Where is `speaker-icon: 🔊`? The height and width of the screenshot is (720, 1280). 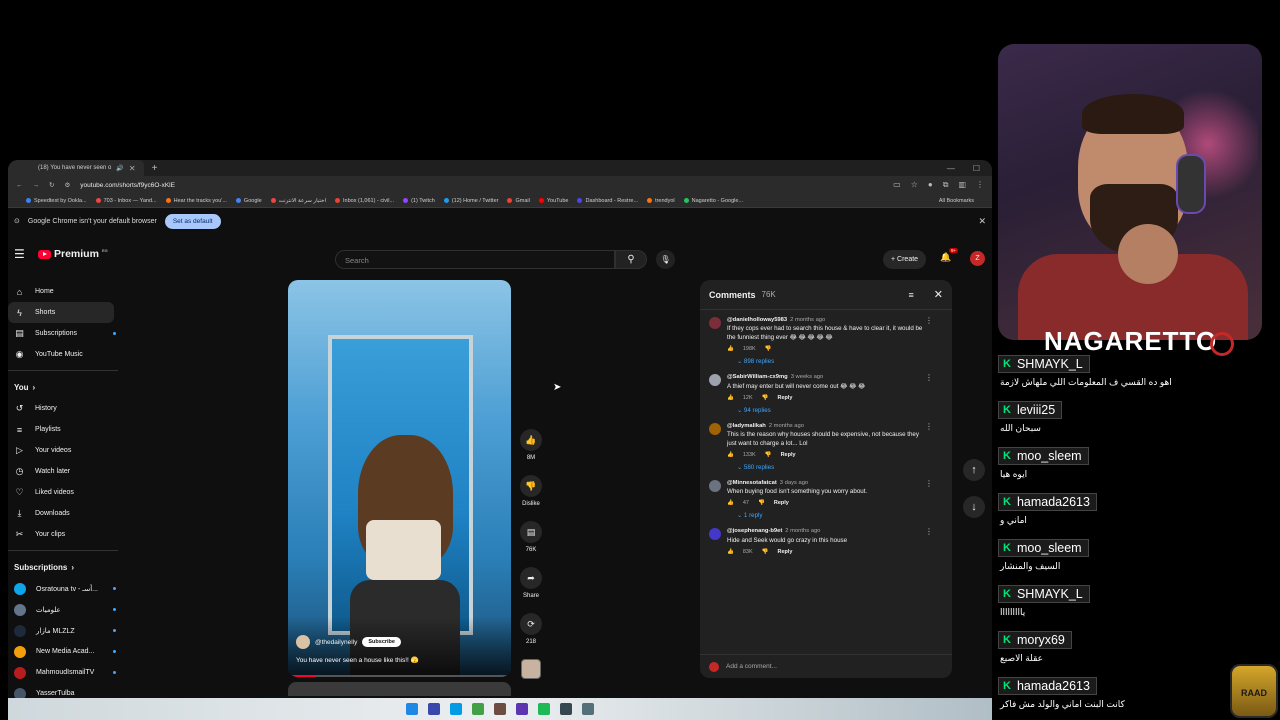
speaker-icon: 🔊 is located at coordinates (119, 168).